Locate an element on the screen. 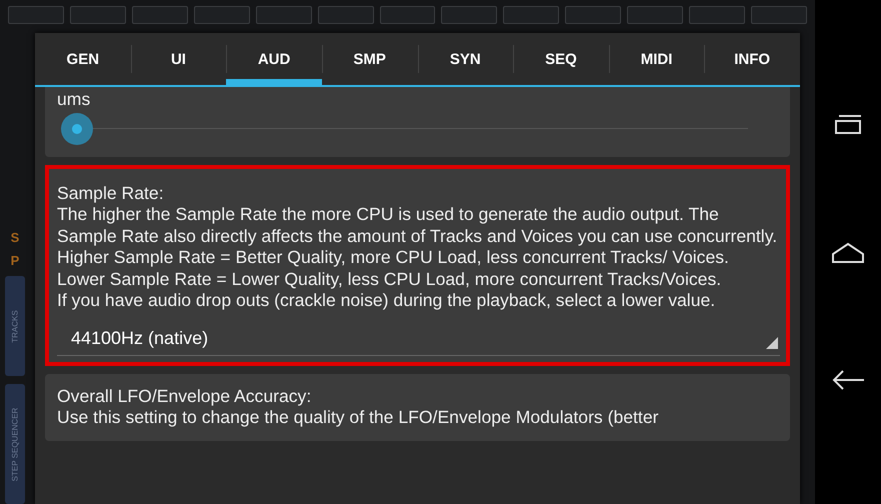 This screenshot has width=881, height=504. tab: AUD is located at coordinates (274, 59).